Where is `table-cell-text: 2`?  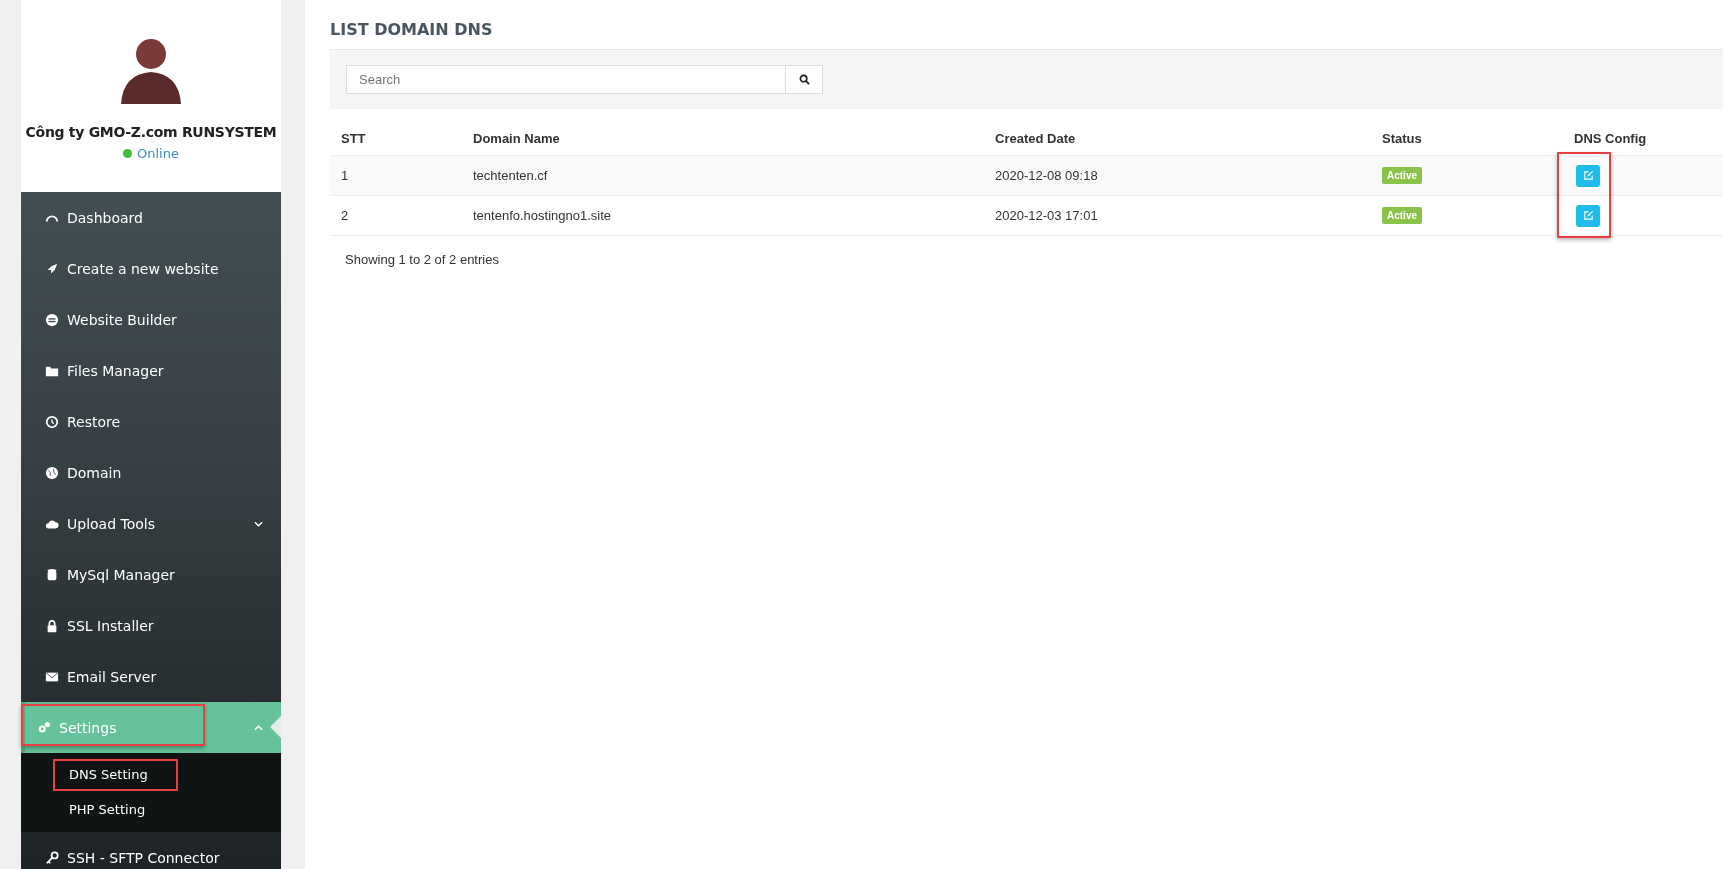
table-cell-text: 2 is located at coordinates (345, 215).